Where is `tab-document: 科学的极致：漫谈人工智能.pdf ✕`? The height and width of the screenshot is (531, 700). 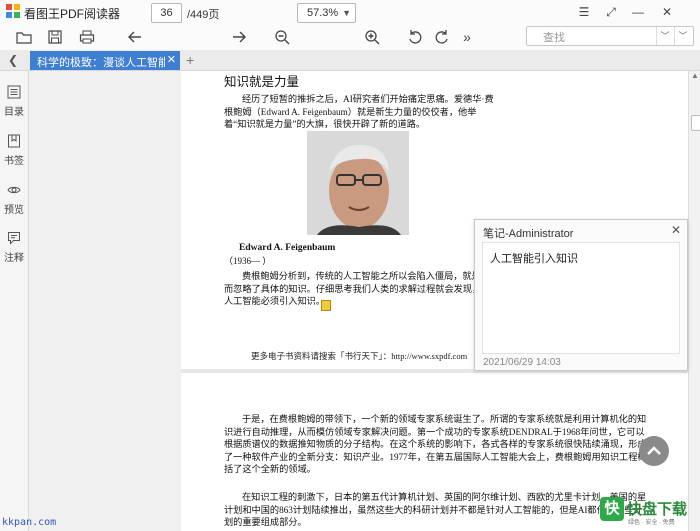
tab-document: 科学的极致：漫谈人工智能.pdf ✕ is located at coordinates (105, 60).